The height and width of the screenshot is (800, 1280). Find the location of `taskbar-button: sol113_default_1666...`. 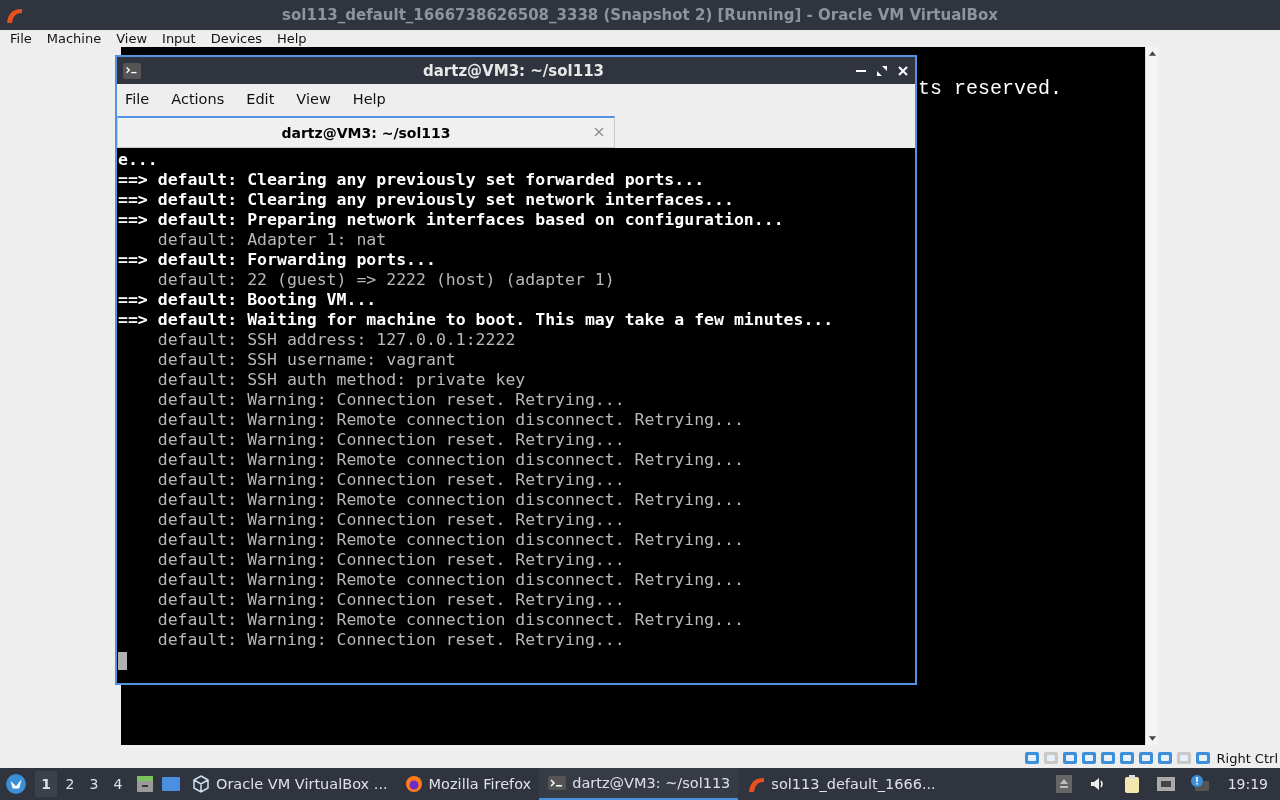

taskbar-button: sol113_default_1666... is located at coordinates (841, 784).